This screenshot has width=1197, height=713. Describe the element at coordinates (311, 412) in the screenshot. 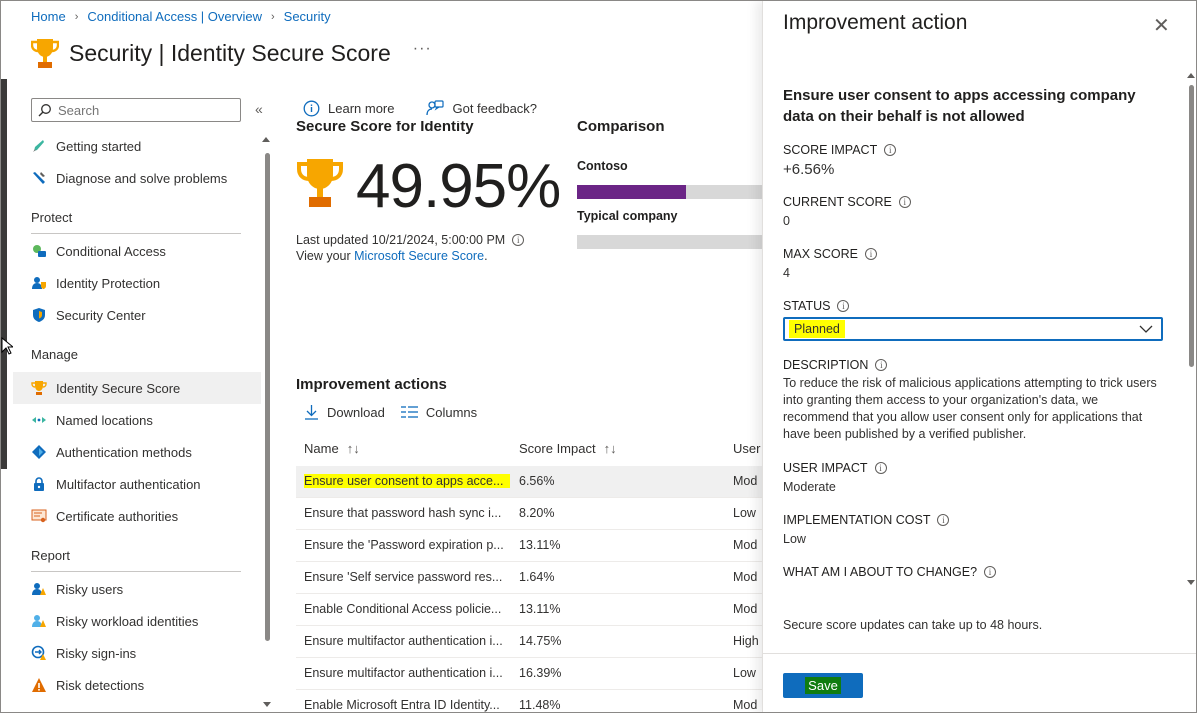

I see `download-icon` at that location.